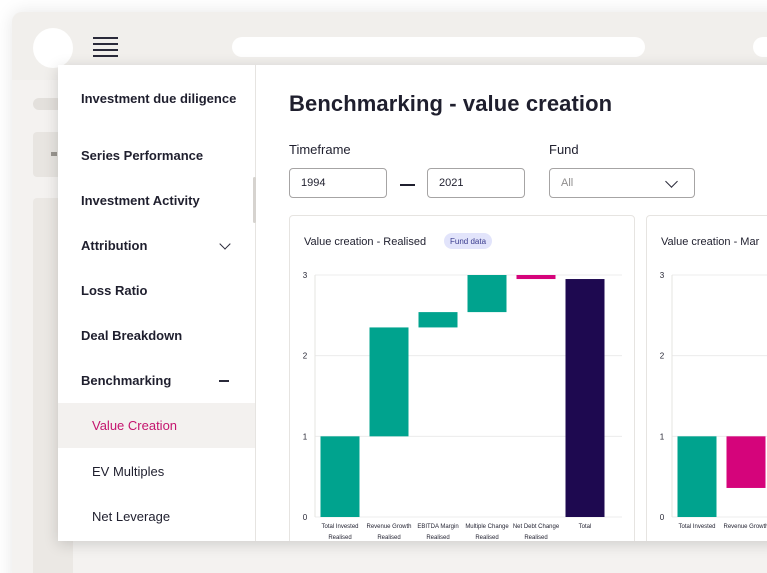 The width and height of the screenshot is (767, 573). Describe the element at coordinates (132, 335) in the screenshot. I see `sidebar-item-label: Deal Breakdown` at that location.